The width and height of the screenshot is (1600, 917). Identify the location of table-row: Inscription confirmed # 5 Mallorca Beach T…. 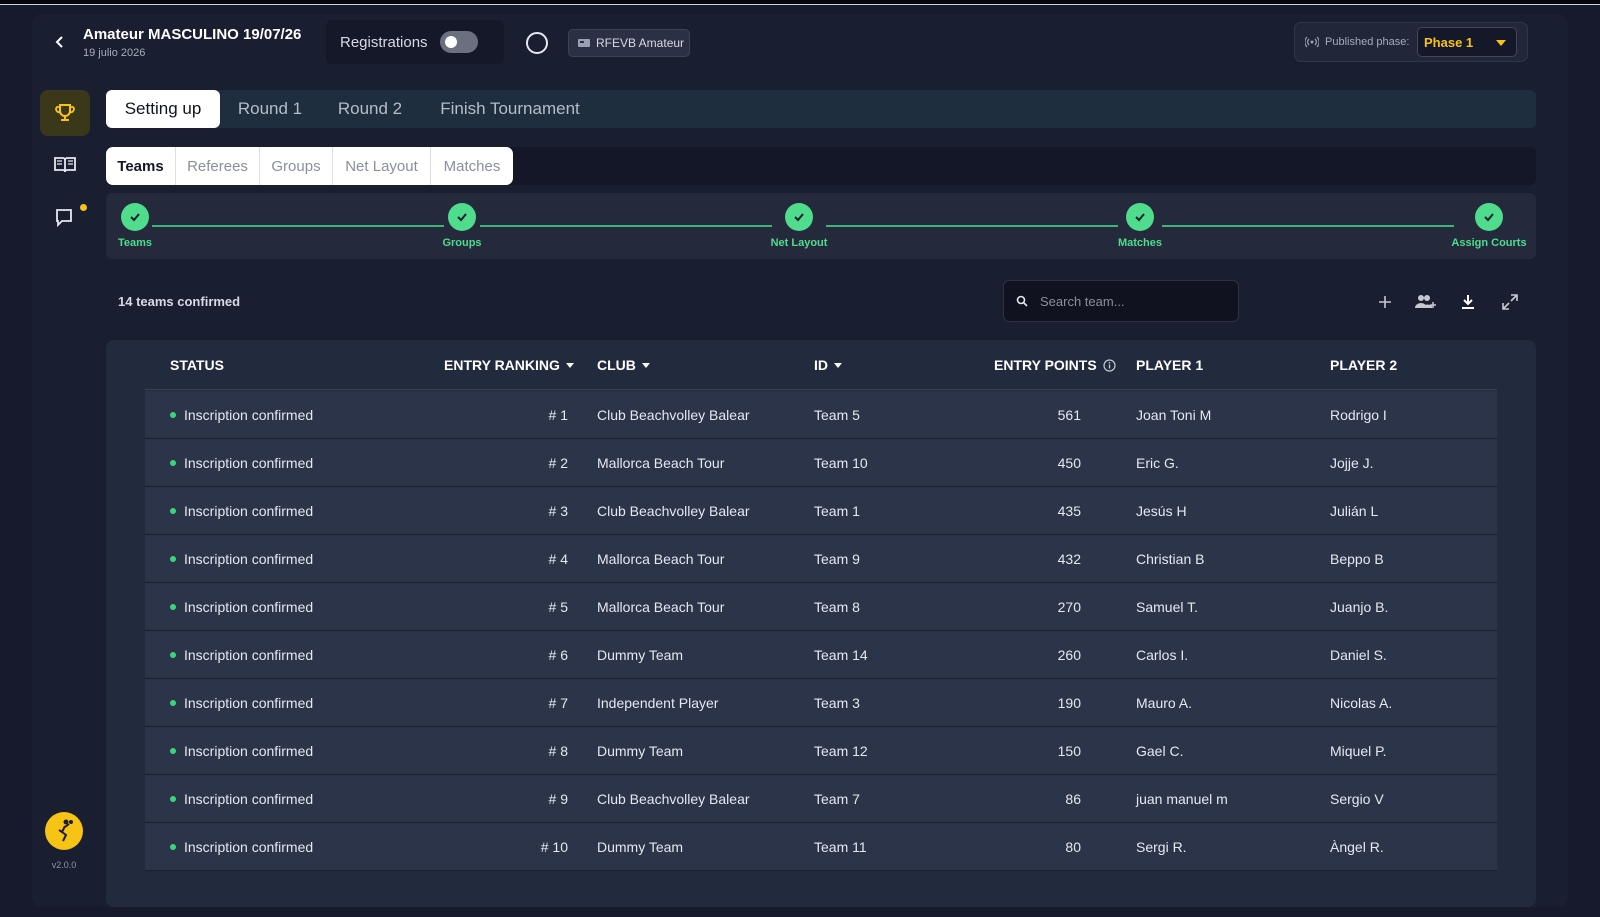
(821, 607).